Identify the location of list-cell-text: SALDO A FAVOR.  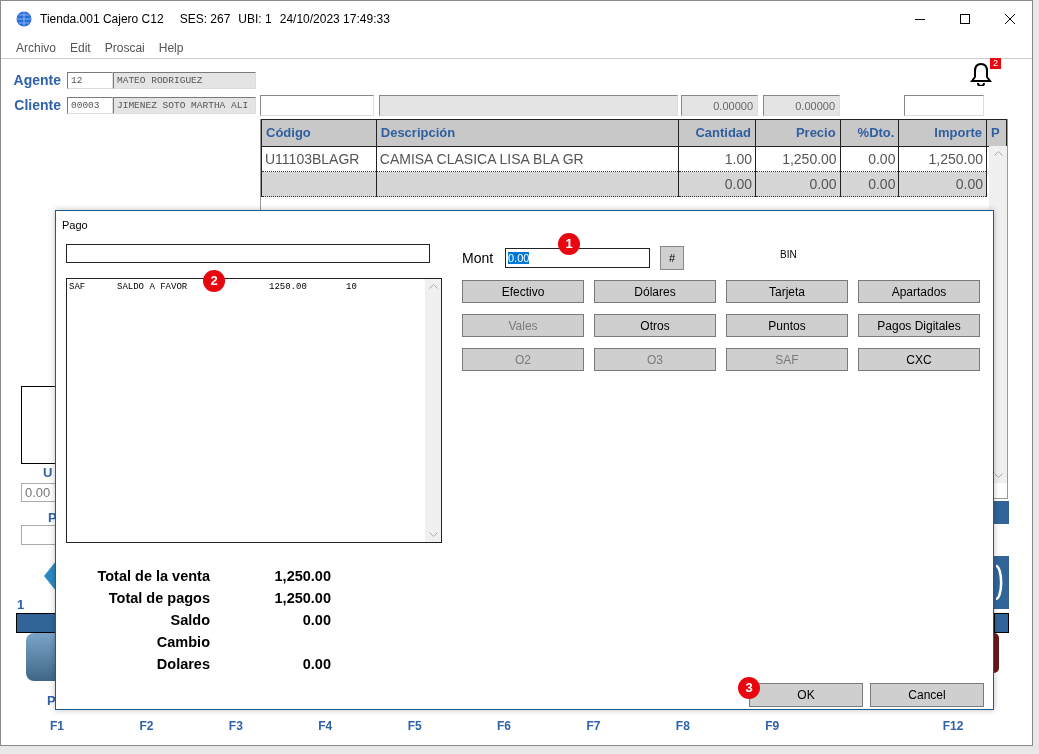
(153, 287).